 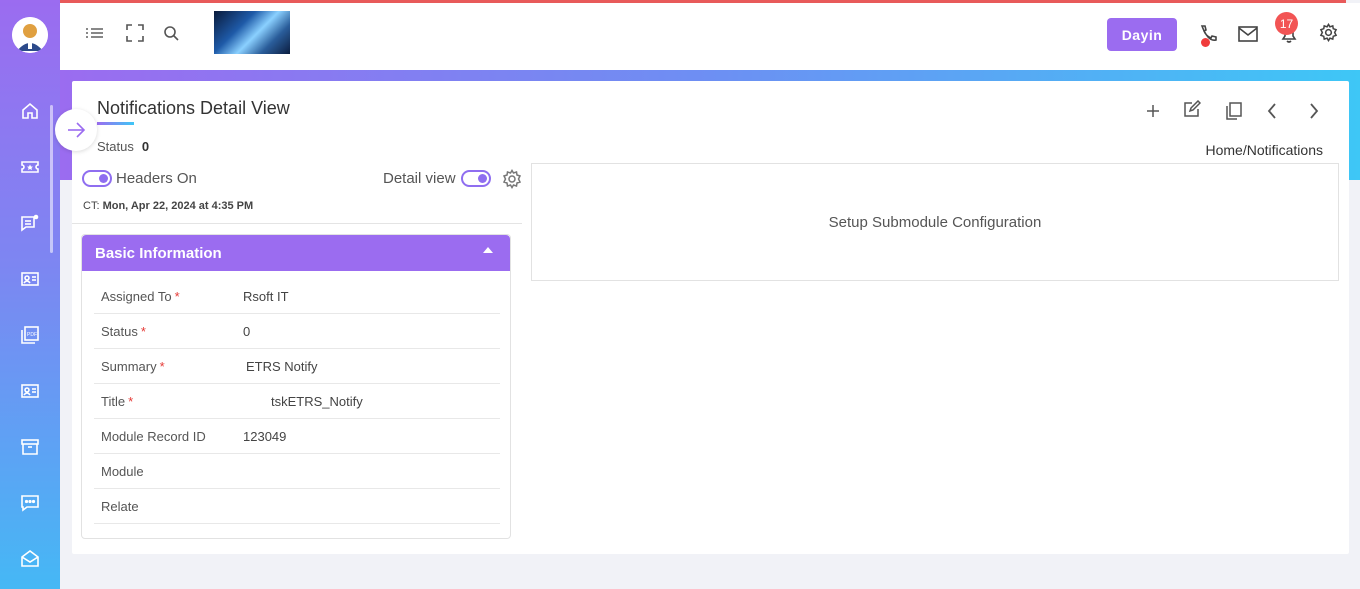 What do you see at coordinates (297, 223) in the screenshot?
I see `divider` at bounding box center [297, 223].